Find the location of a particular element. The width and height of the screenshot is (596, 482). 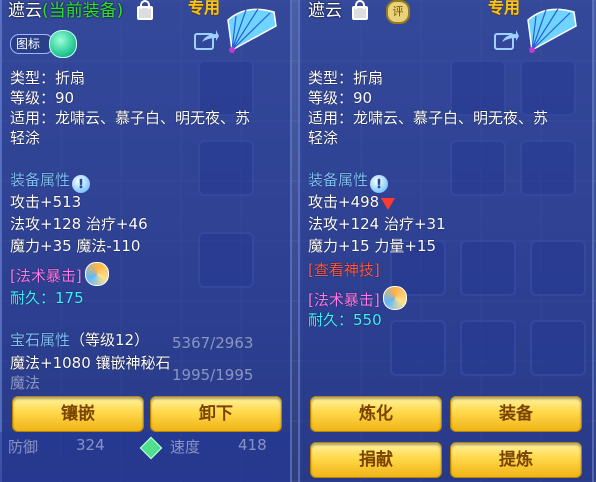

inlay-button: 镶嵌 is located at coordinates (78, 414).